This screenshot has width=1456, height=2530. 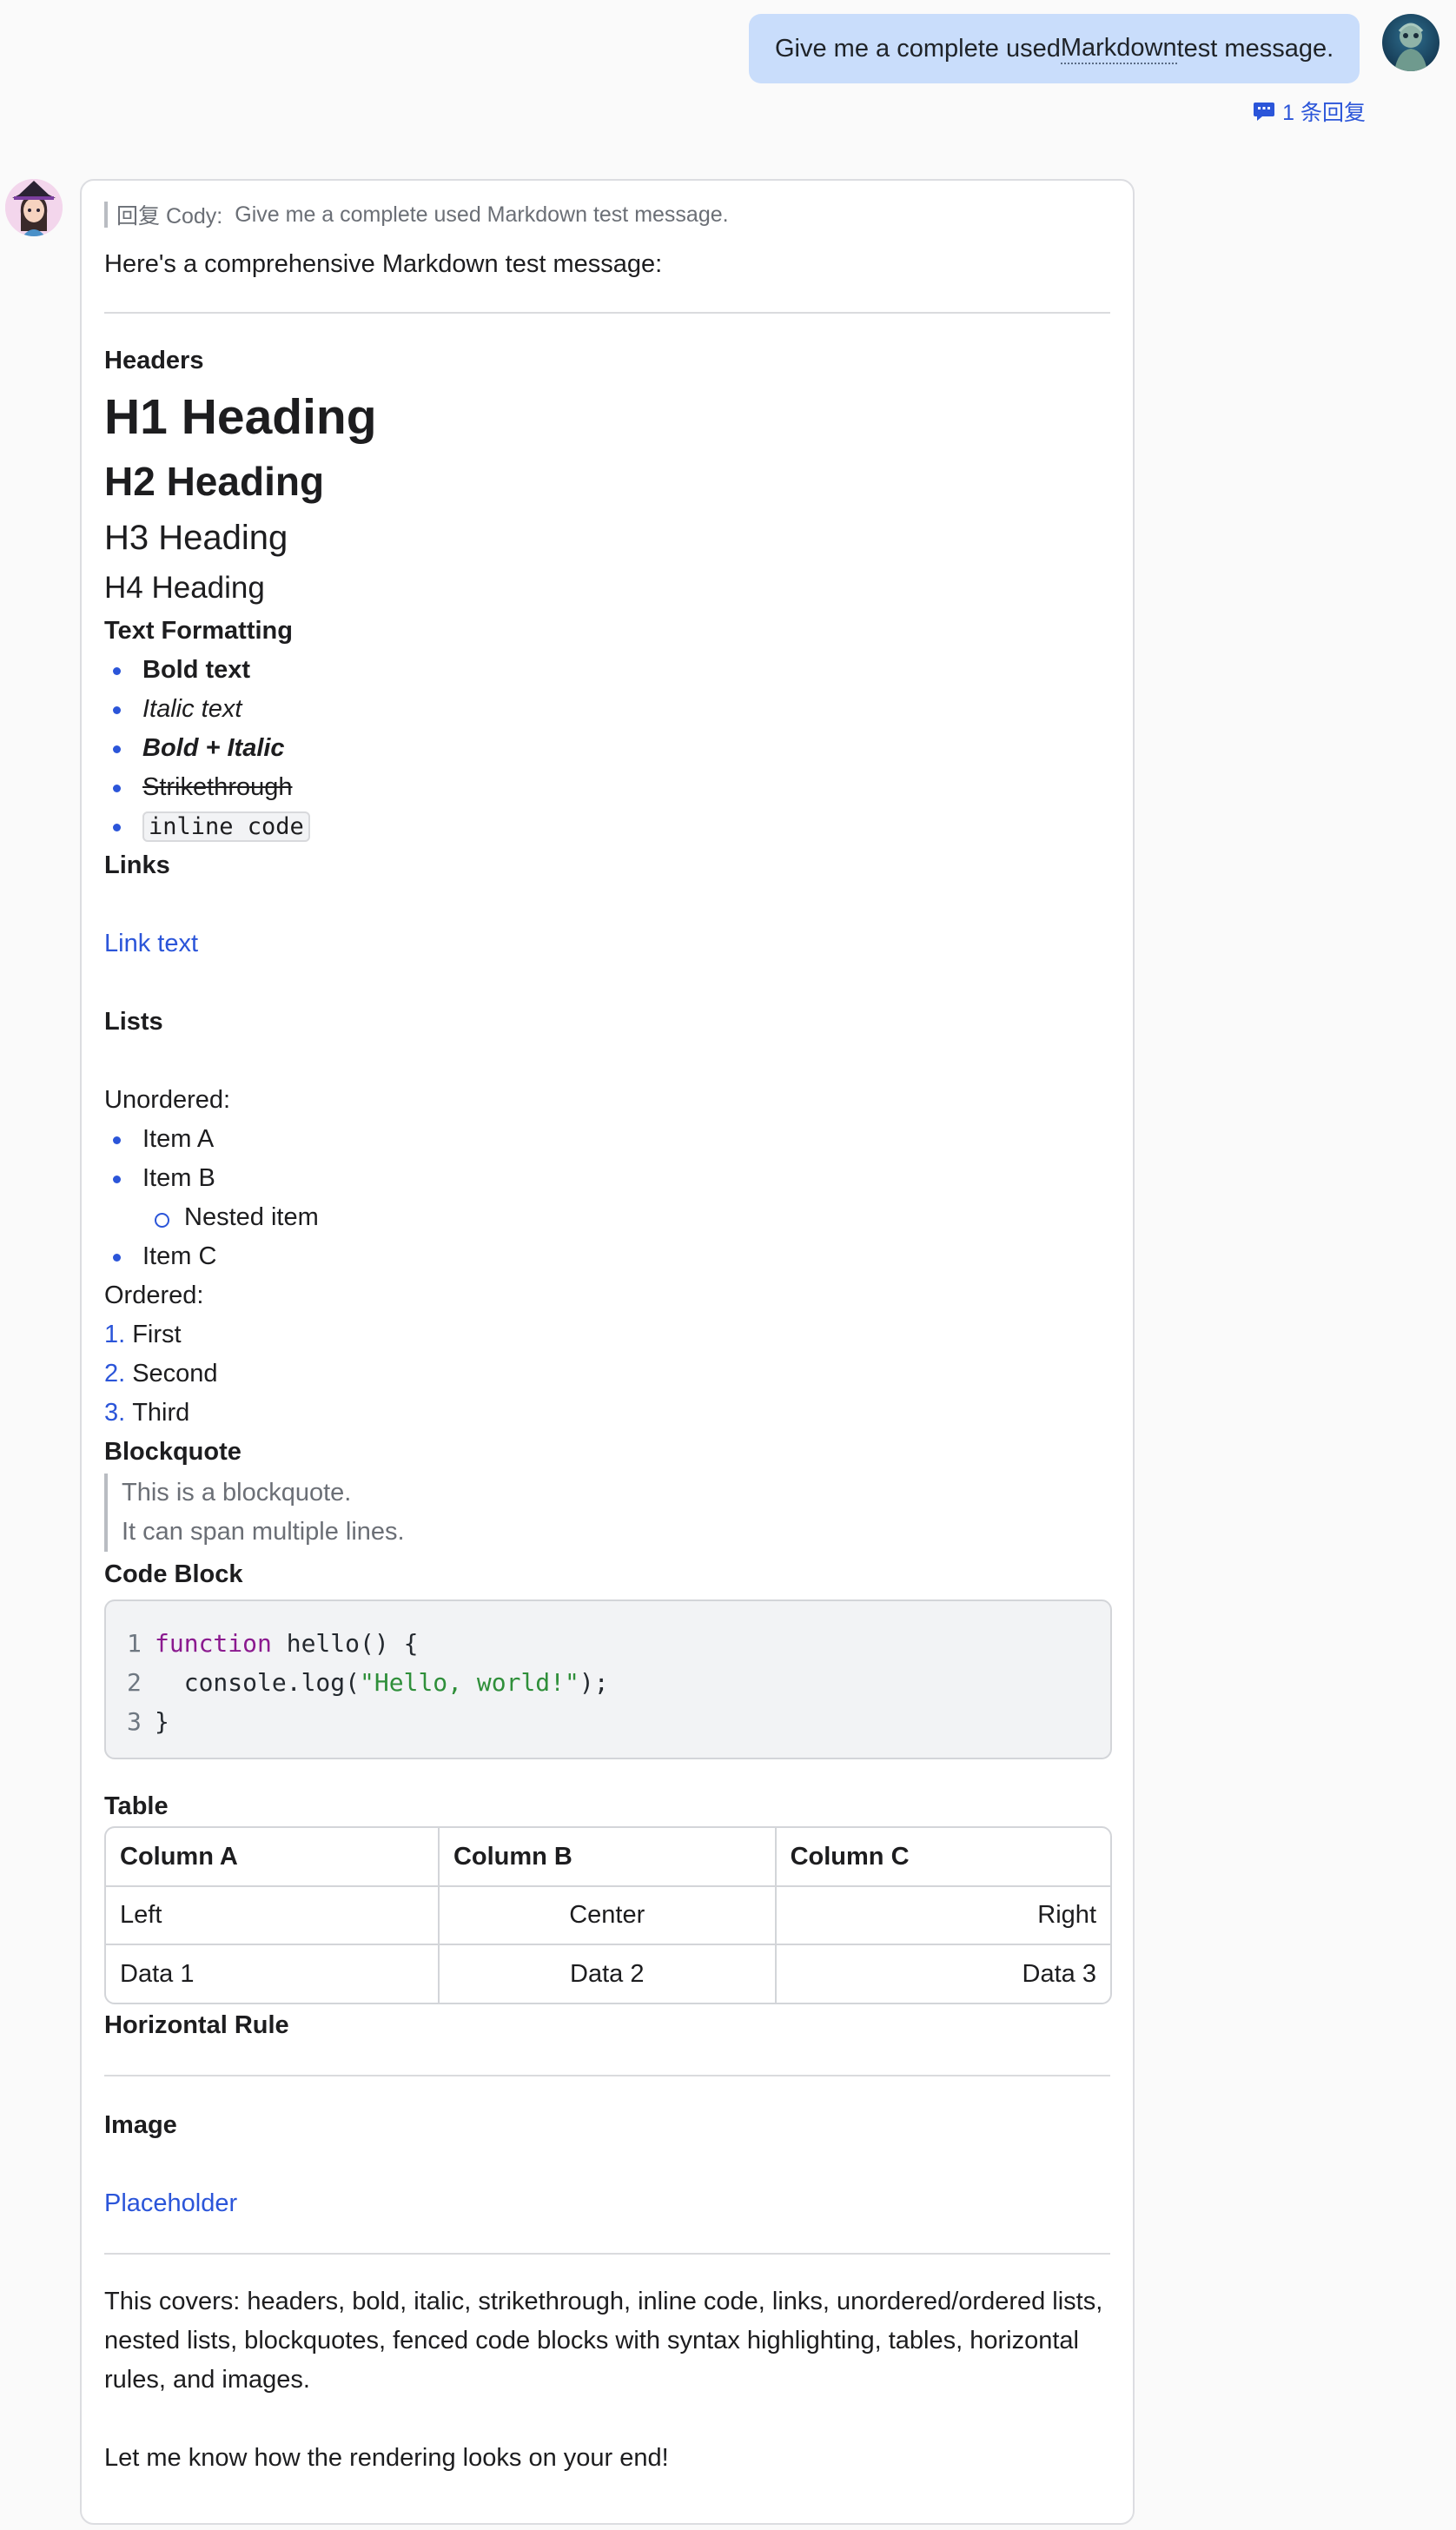 What do you see at coordinates (214, 482) in the screenshot?
I see `h2-heading: H2 Heading` at bounding box center [214, 482].